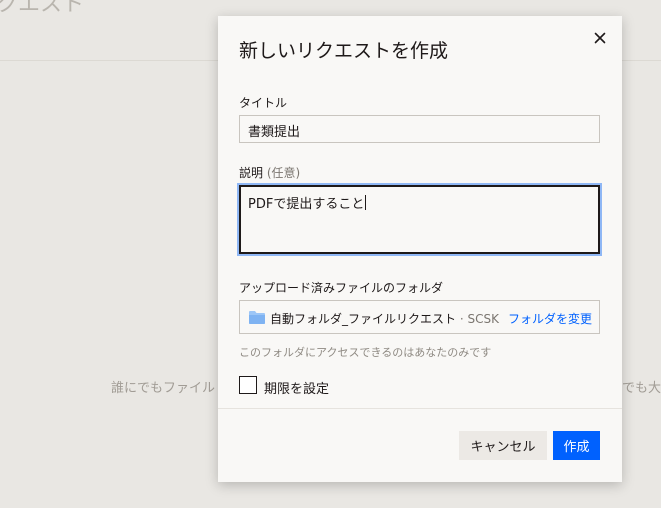 This screenshot has height=508, width=661. Describe the element at coordinates (641, 388) in the screenshot. I see `background-text: でも大丈` at that location.